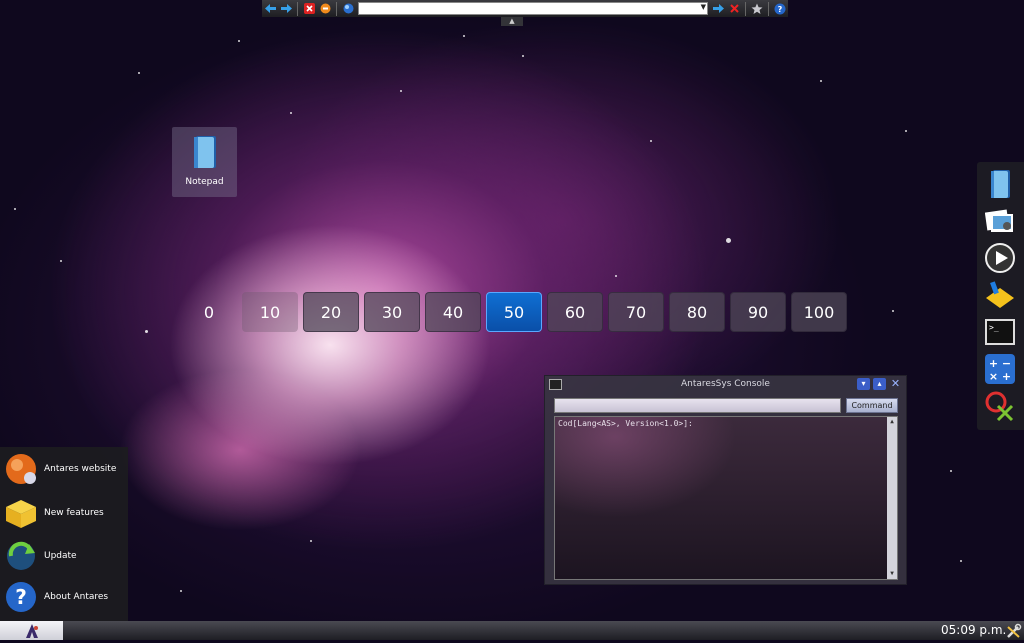 The image size is (1024, 643). I want to click on star-icon, so click(757, 8).